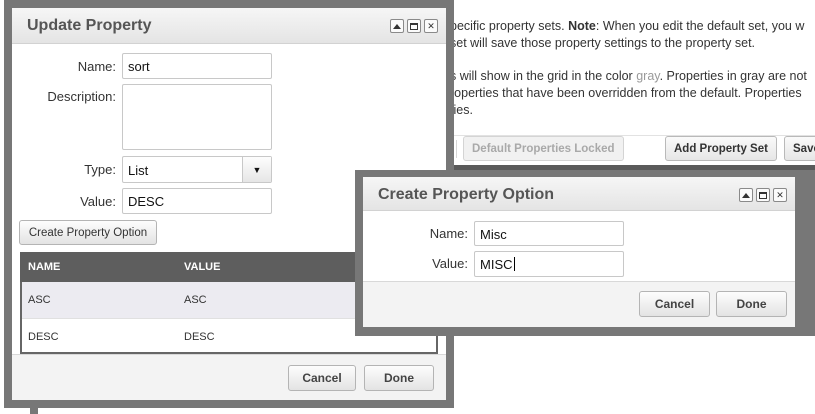 The height and width of the screenshot is (414, 815). Describe the element at coordinates (199, 337) in the screenshot. I see `table-cell-value: DESC` at that location.